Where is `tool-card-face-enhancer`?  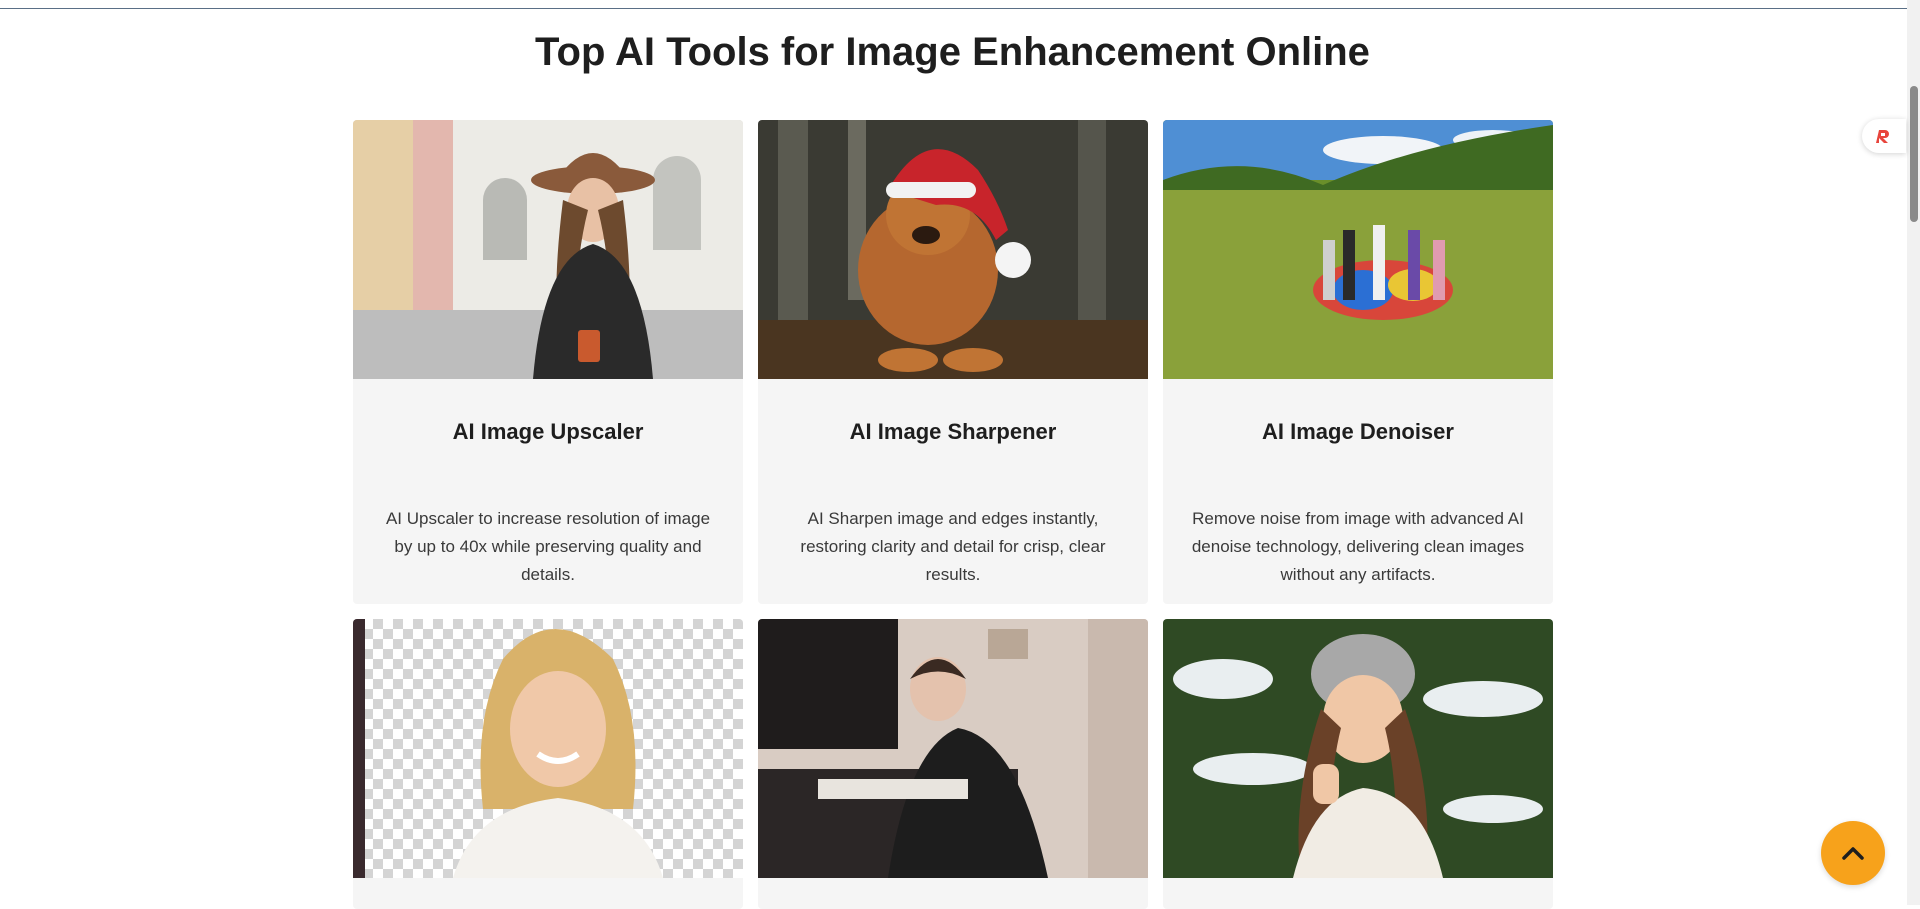
tool-card-face-enhancer is located at coordinates (1358, 764).